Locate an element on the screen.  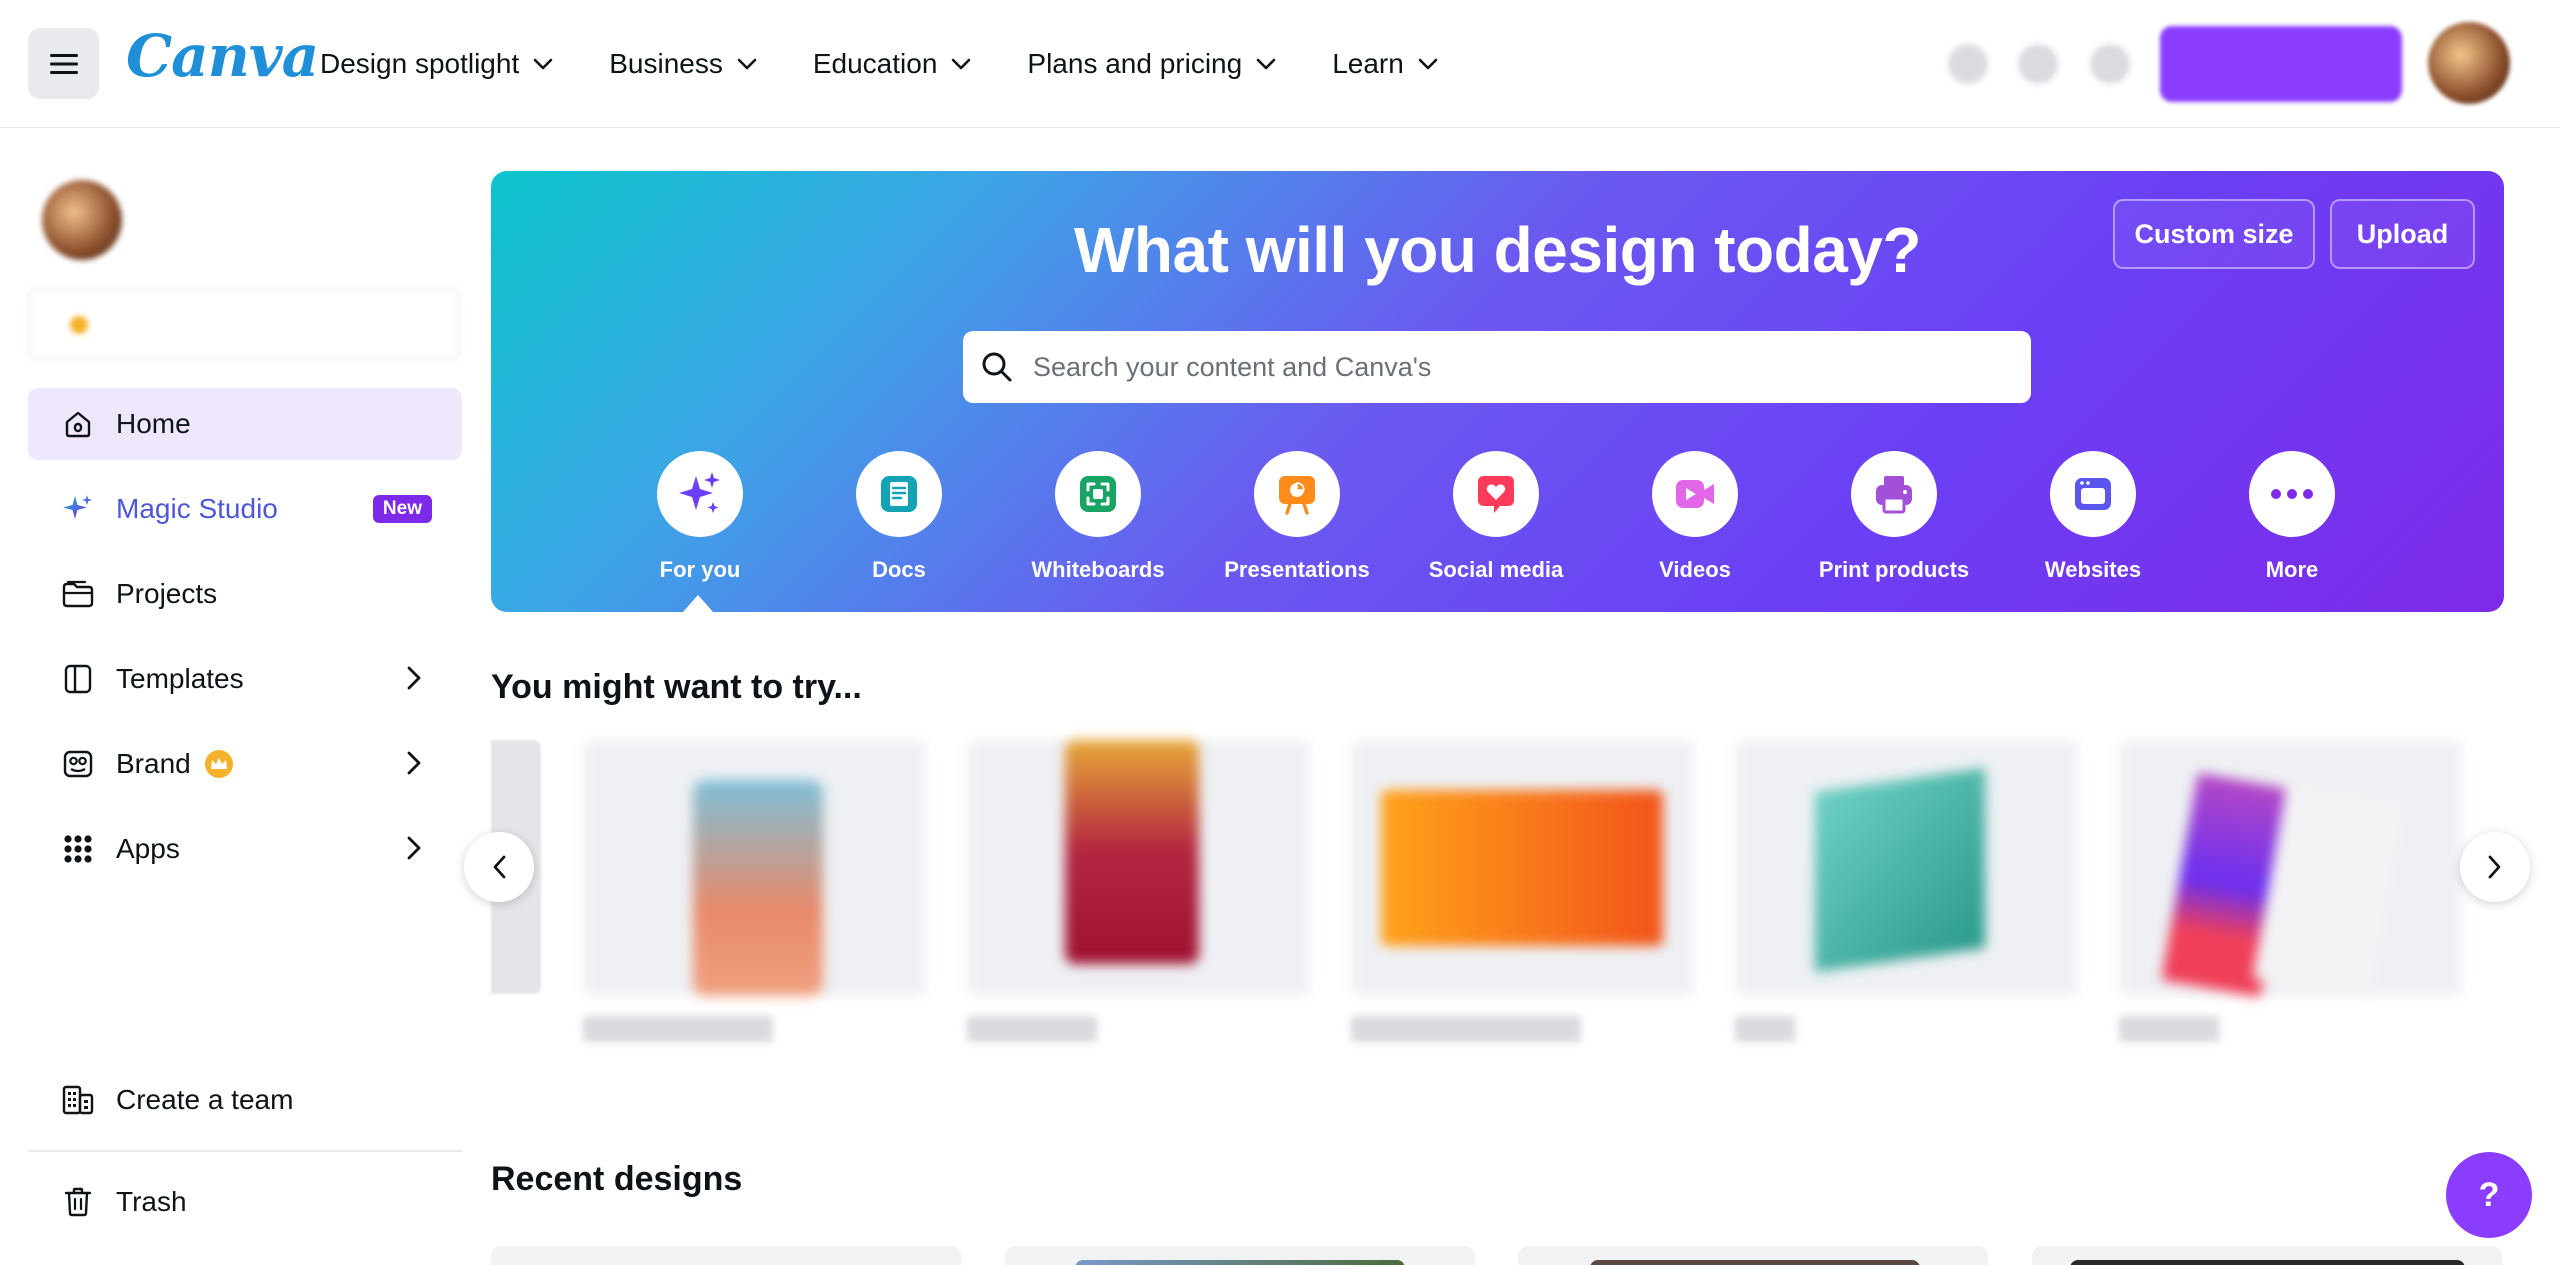
nav-learn: Learn is located at coordinates (1385, 64).